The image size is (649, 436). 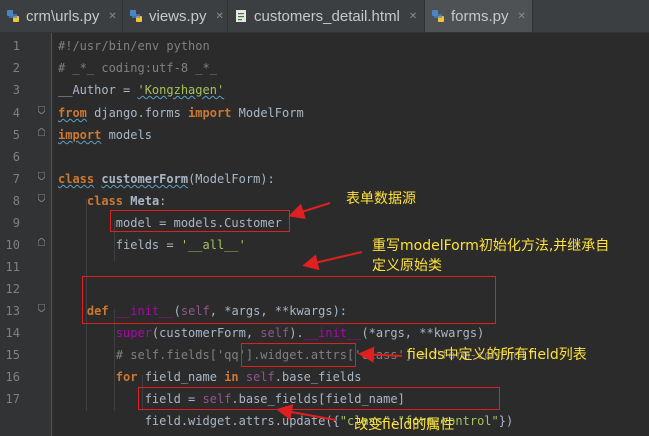 What do you see at coordinates (16, 90) in the screenshot?
I see `line-number: 3` at bounding box center [16, 90].